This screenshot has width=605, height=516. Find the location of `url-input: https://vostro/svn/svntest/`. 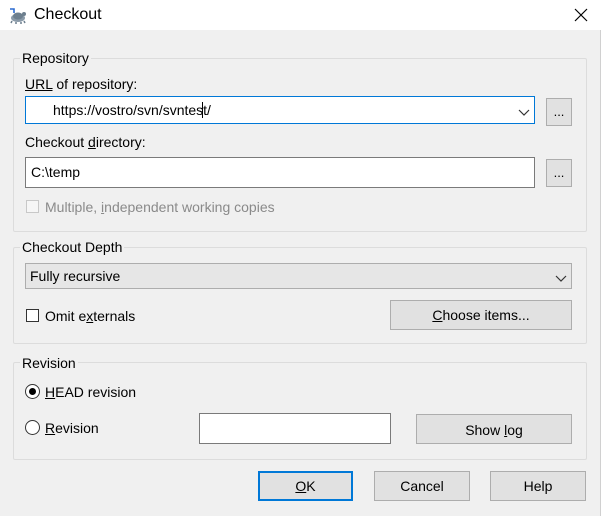

url-input: https://vostro/svn/svntest/ is located at coordinates (280, 110).